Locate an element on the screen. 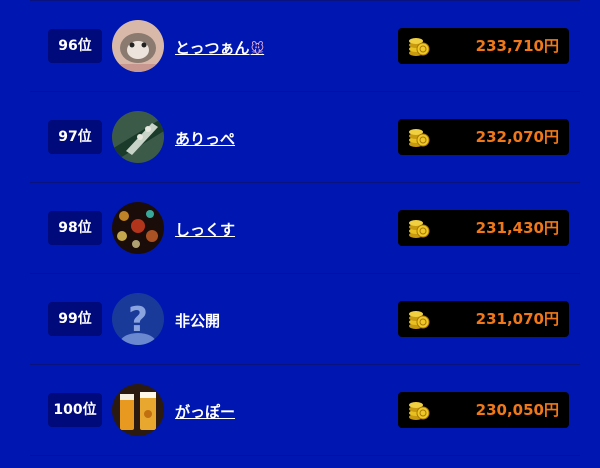 Image resolution: width=600 pixels, height=468 pixels. rank-badge: 100位 is located at coordinates (75, 410).